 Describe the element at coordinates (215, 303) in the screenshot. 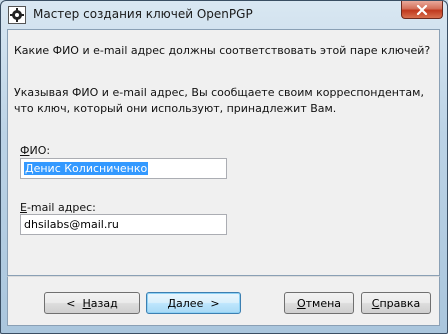

I see `next-arrow: >` at that location.